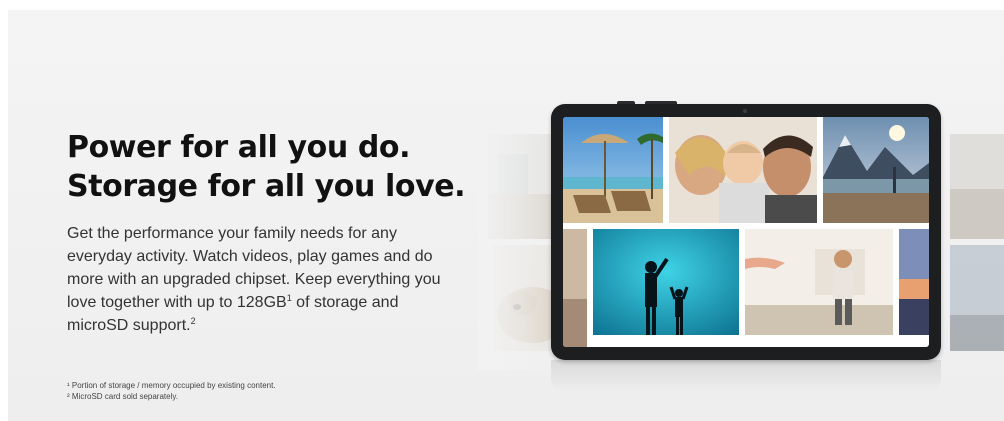 The width and height of the screenshot is (1004, 421). Describe the element at coordinates (746, 376) in the screenshot. I see `tablet-reflection` at that location.